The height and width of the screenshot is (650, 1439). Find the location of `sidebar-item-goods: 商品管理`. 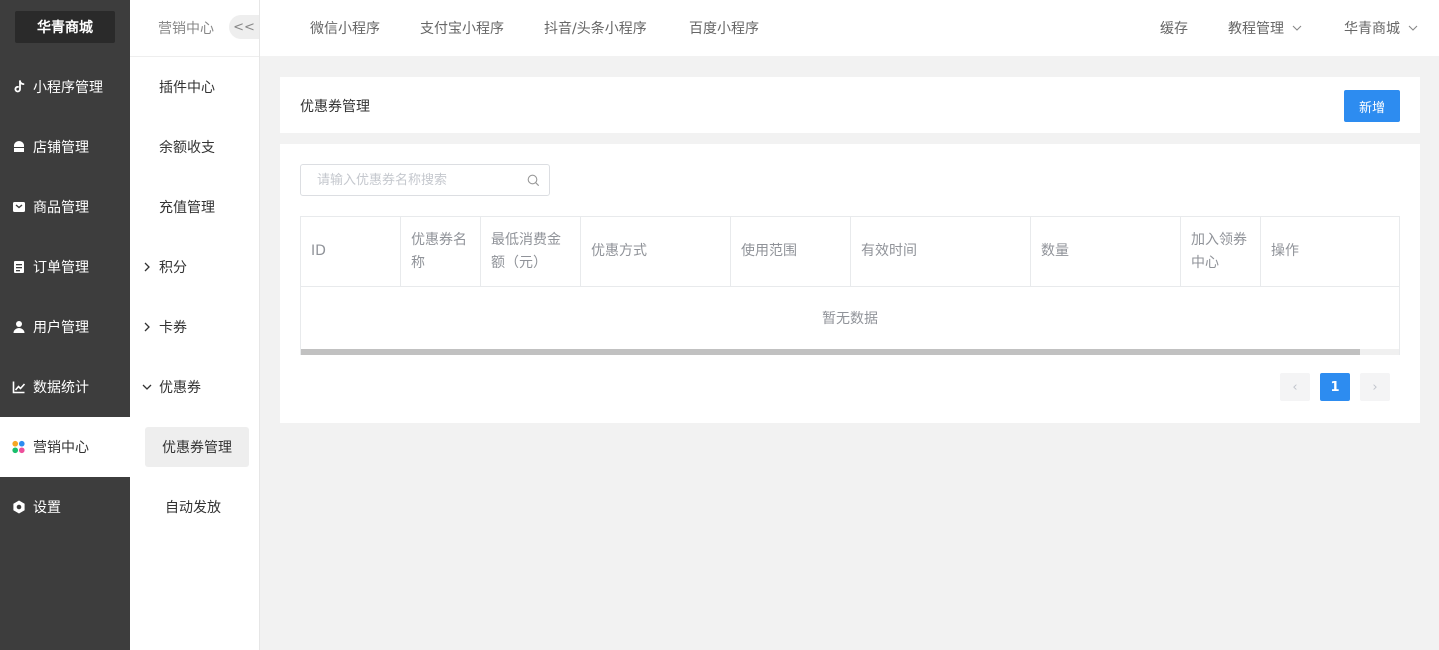

sidebar-item-goods: 商品管理 is located at coordinates (65, 207).